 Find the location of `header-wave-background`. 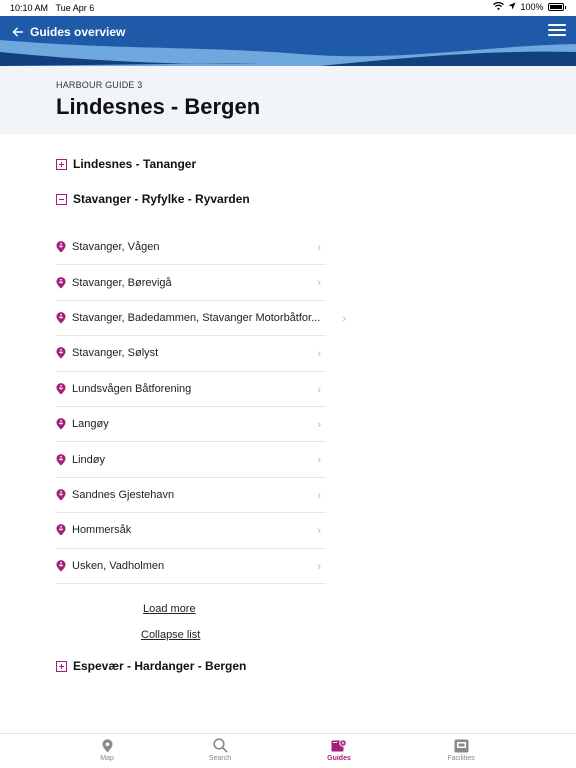

header-wave-background is located at coordinates (288, 41).